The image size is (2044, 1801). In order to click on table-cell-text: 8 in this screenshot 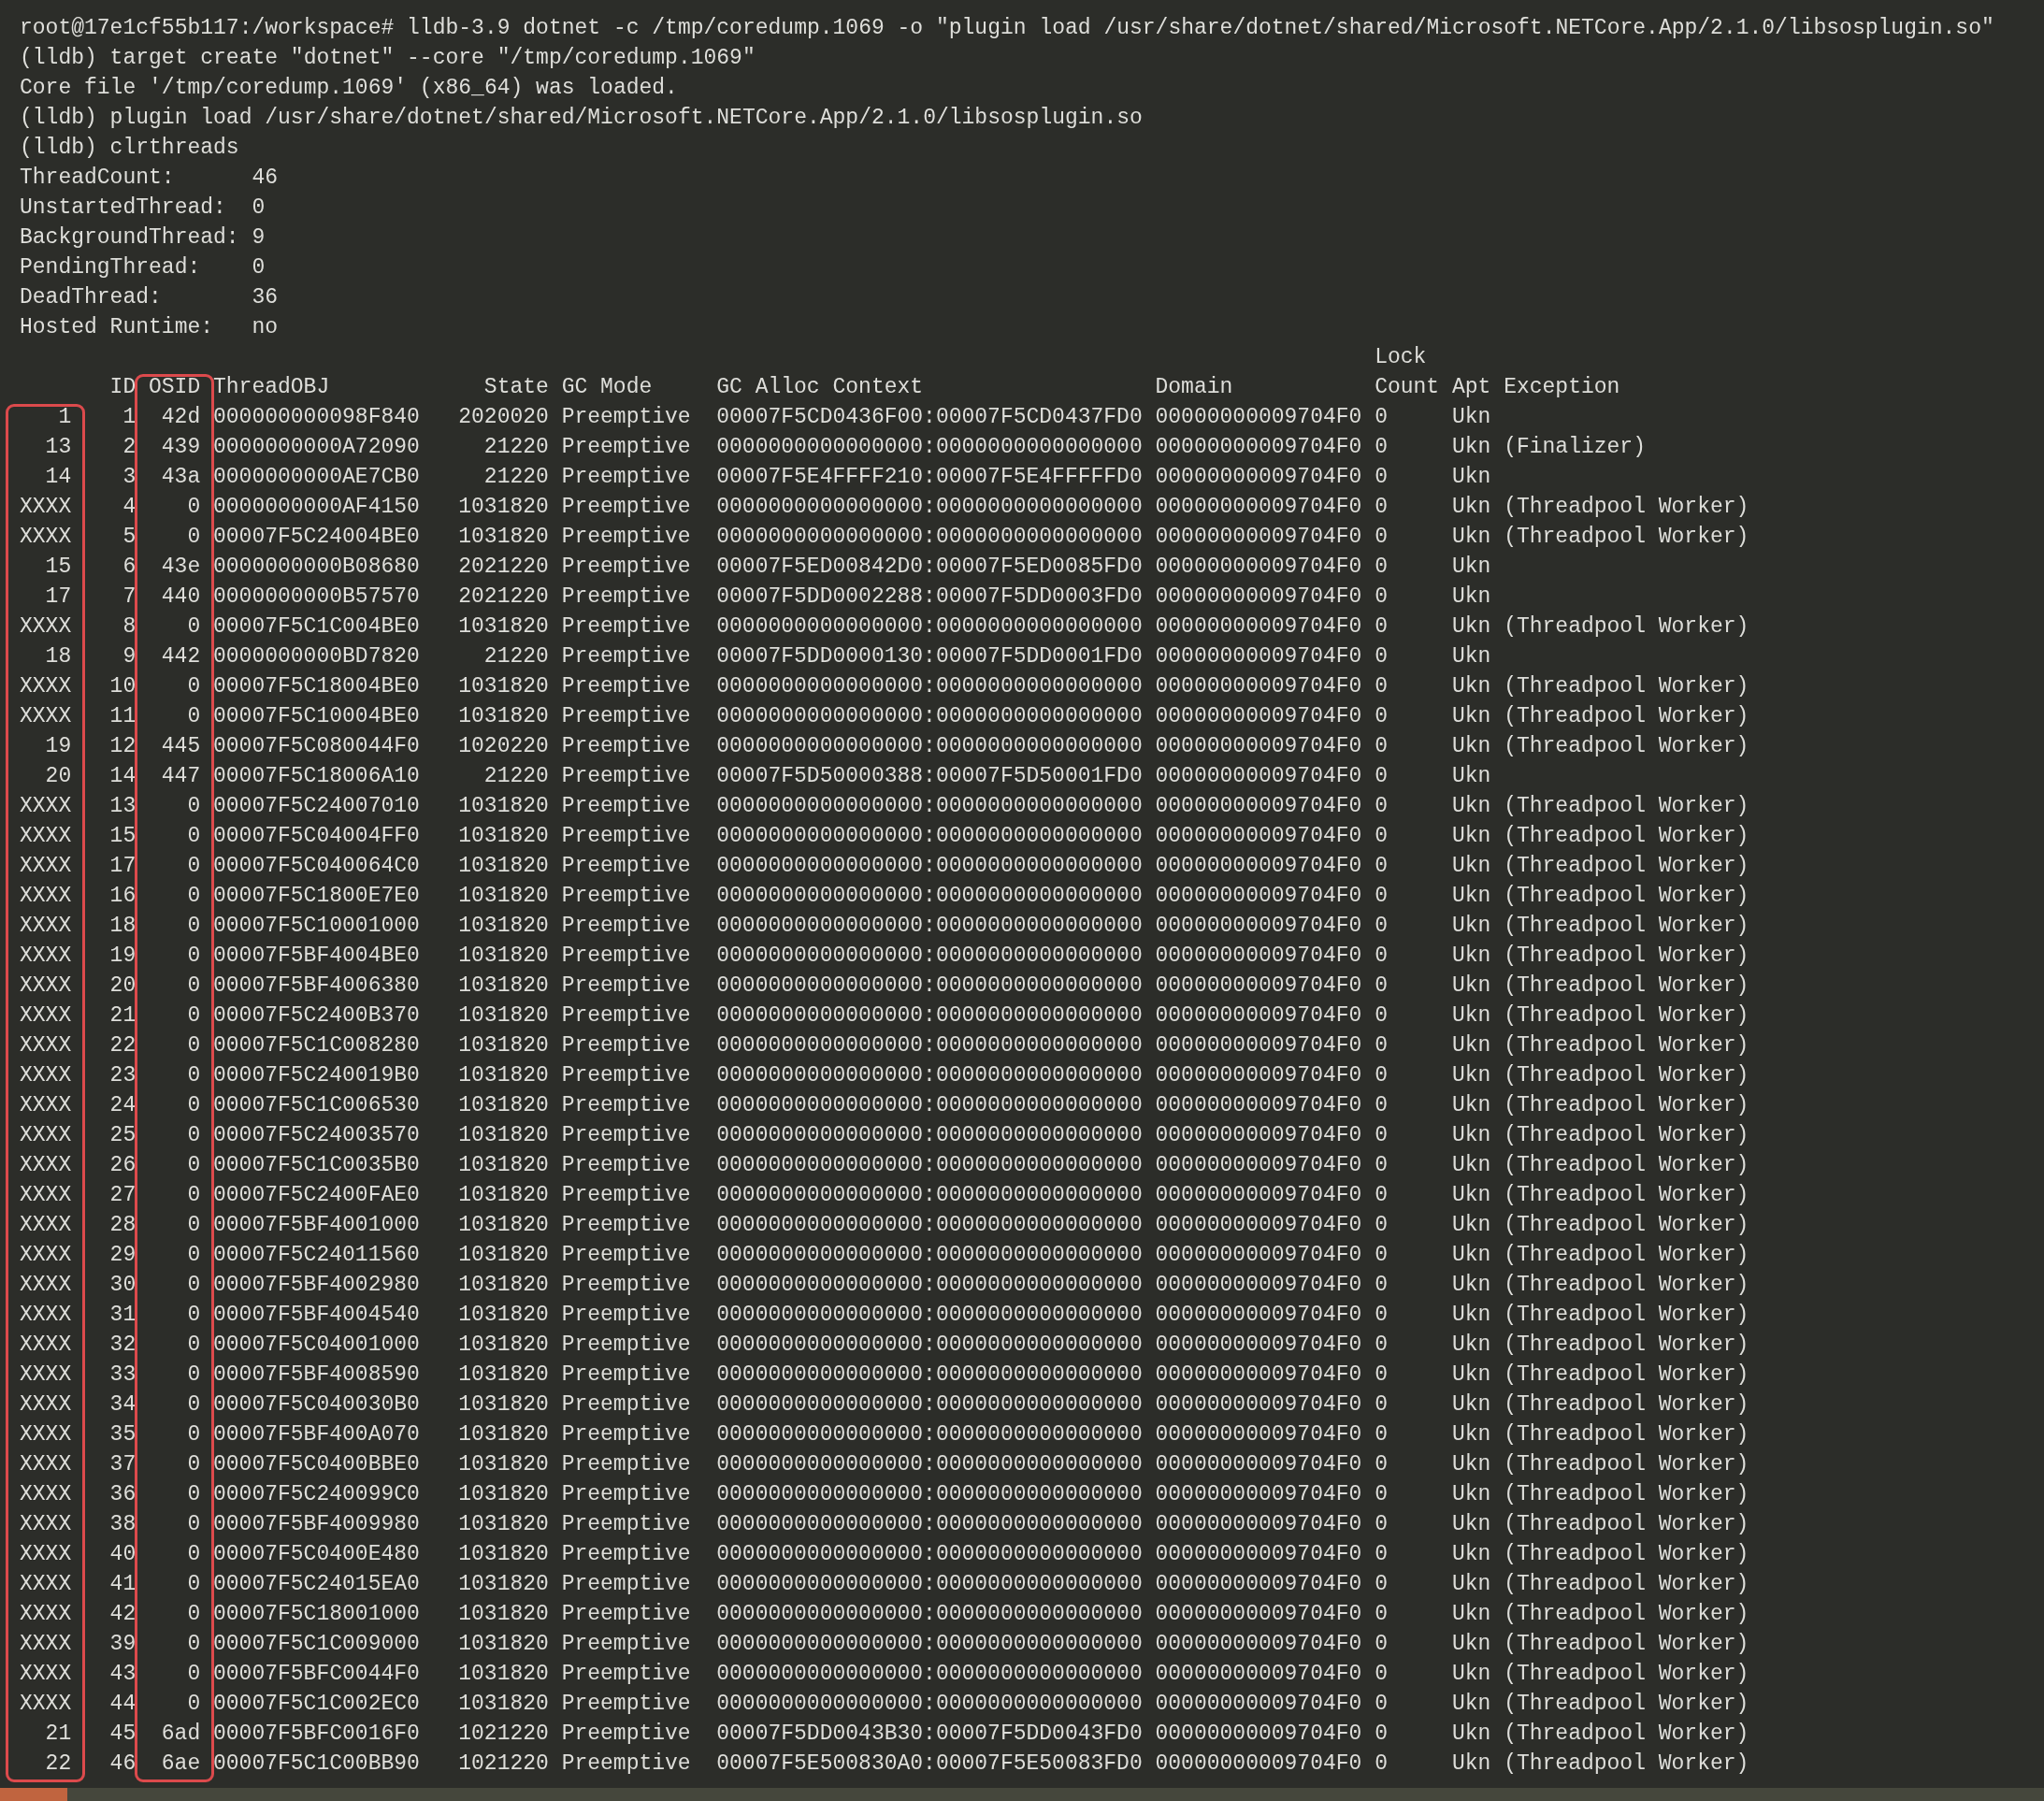, I will do `click(129, 627)`.